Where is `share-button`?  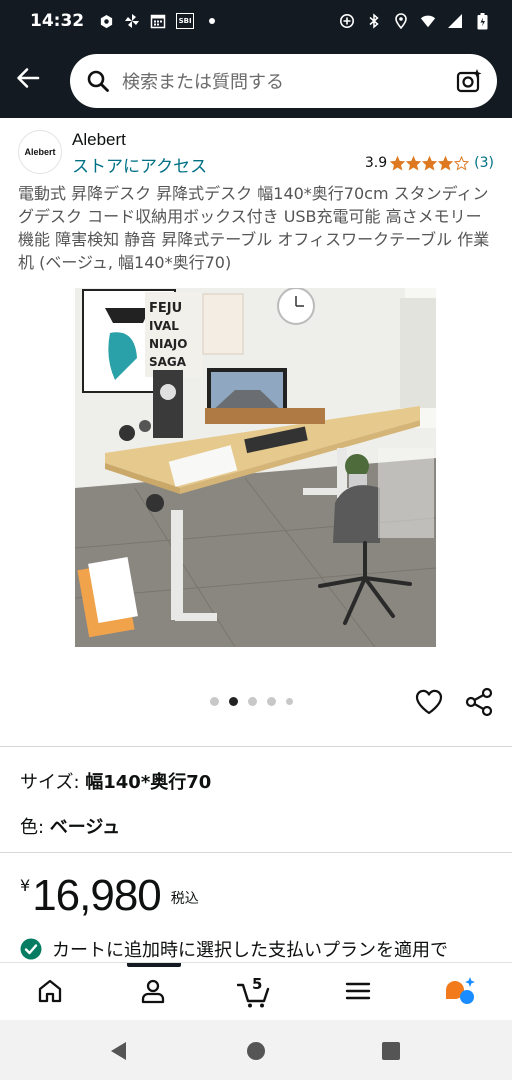
share-button is located at coordinates (479, 702).